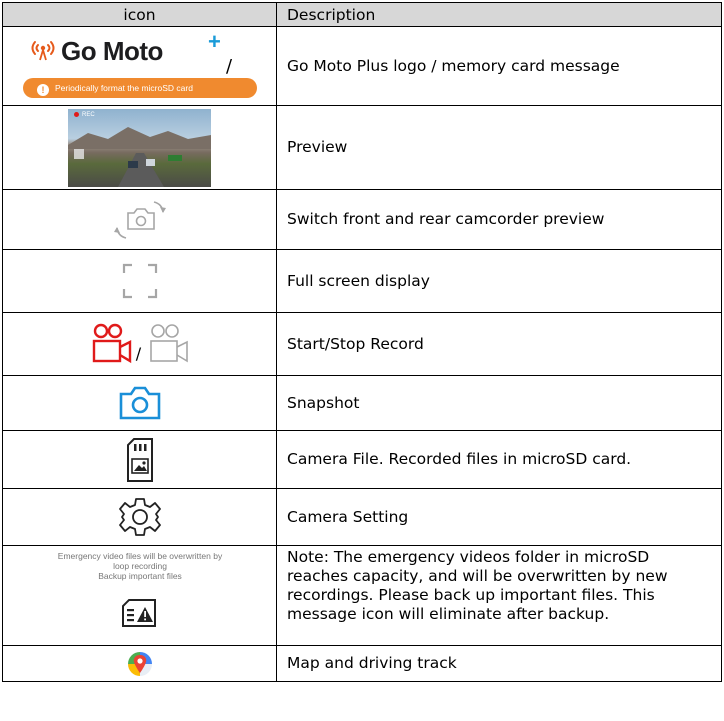 The height and width of the screenshot is (721, 724). I want to click on icon-column-header: icon, so click(139, 14).